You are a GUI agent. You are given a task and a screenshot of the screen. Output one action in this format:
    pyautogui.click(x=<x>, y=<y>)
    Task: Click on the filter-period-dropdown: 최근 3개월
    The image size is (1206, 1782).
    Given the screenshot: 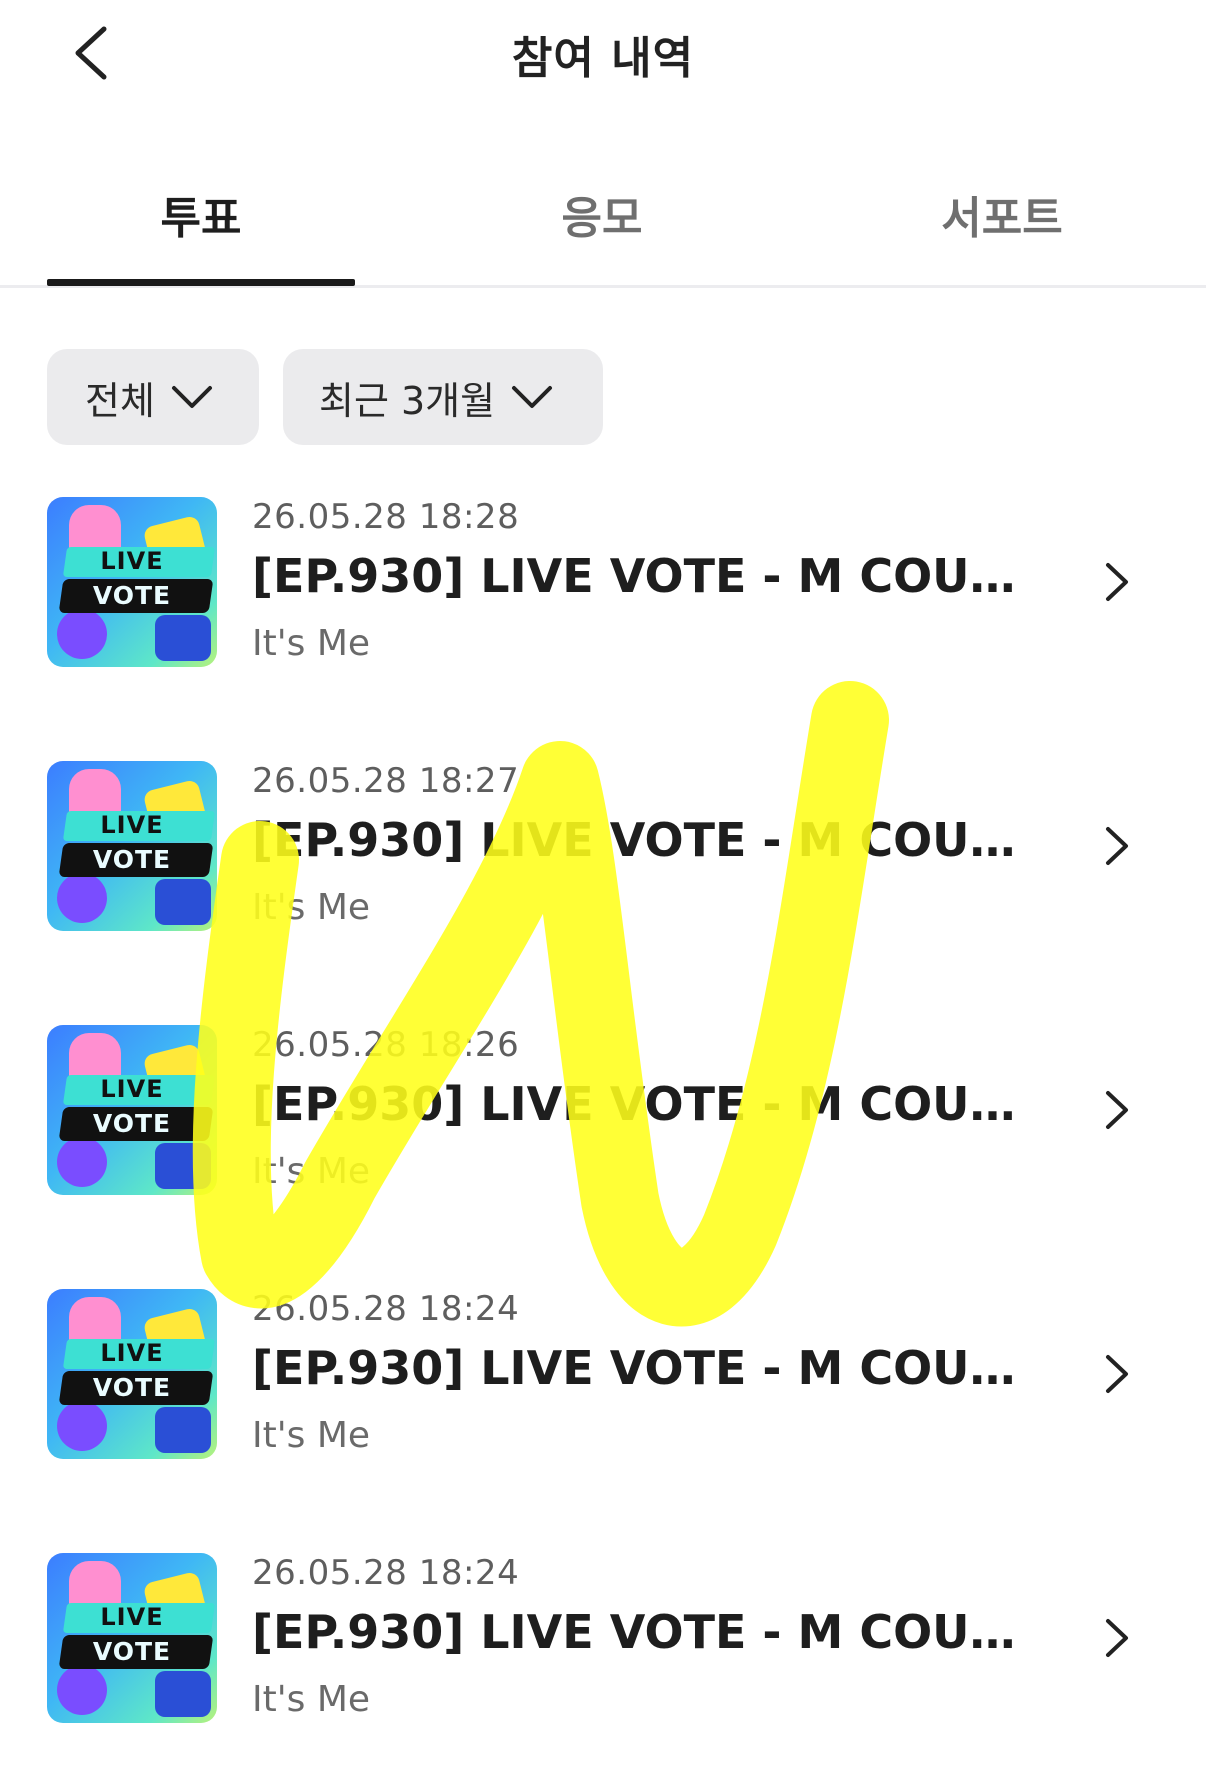 What is the action you would take?
    pyautogui.click(x=443, y=397)
    